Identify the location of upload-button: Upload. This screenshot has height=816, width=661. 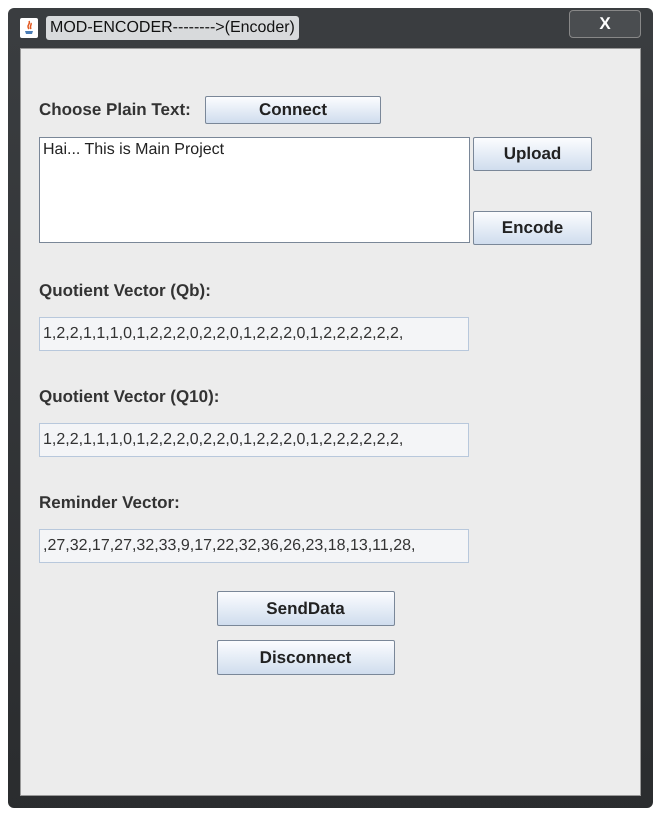
(532, 154).